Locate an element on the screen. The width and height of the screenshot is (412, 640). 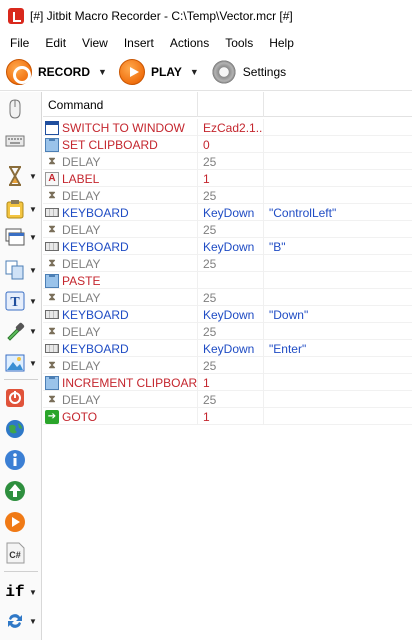
grid-header: Command is located at coordinates (227, 104).